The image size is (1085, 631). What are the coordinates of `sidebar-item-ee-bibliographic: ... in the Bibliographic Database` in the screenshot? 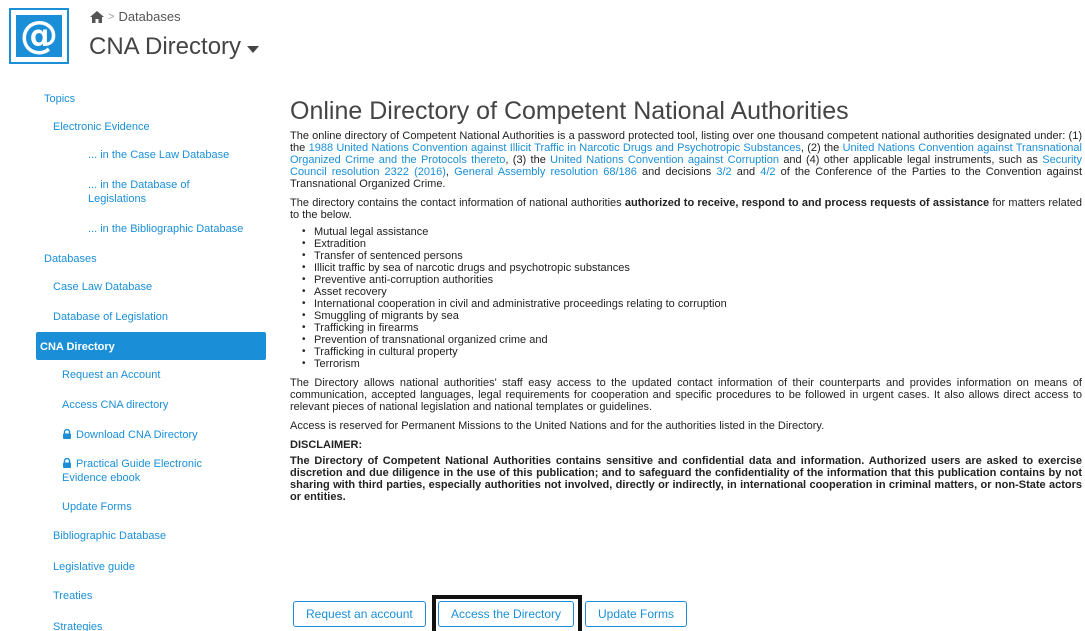 It's located at (203, 229).